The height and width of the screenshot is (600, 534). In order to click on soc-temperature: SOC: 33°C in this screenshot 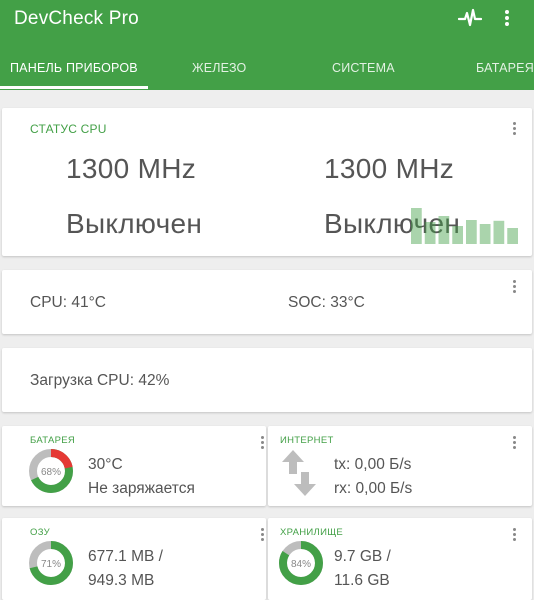, I will do `click(326, 302)`.